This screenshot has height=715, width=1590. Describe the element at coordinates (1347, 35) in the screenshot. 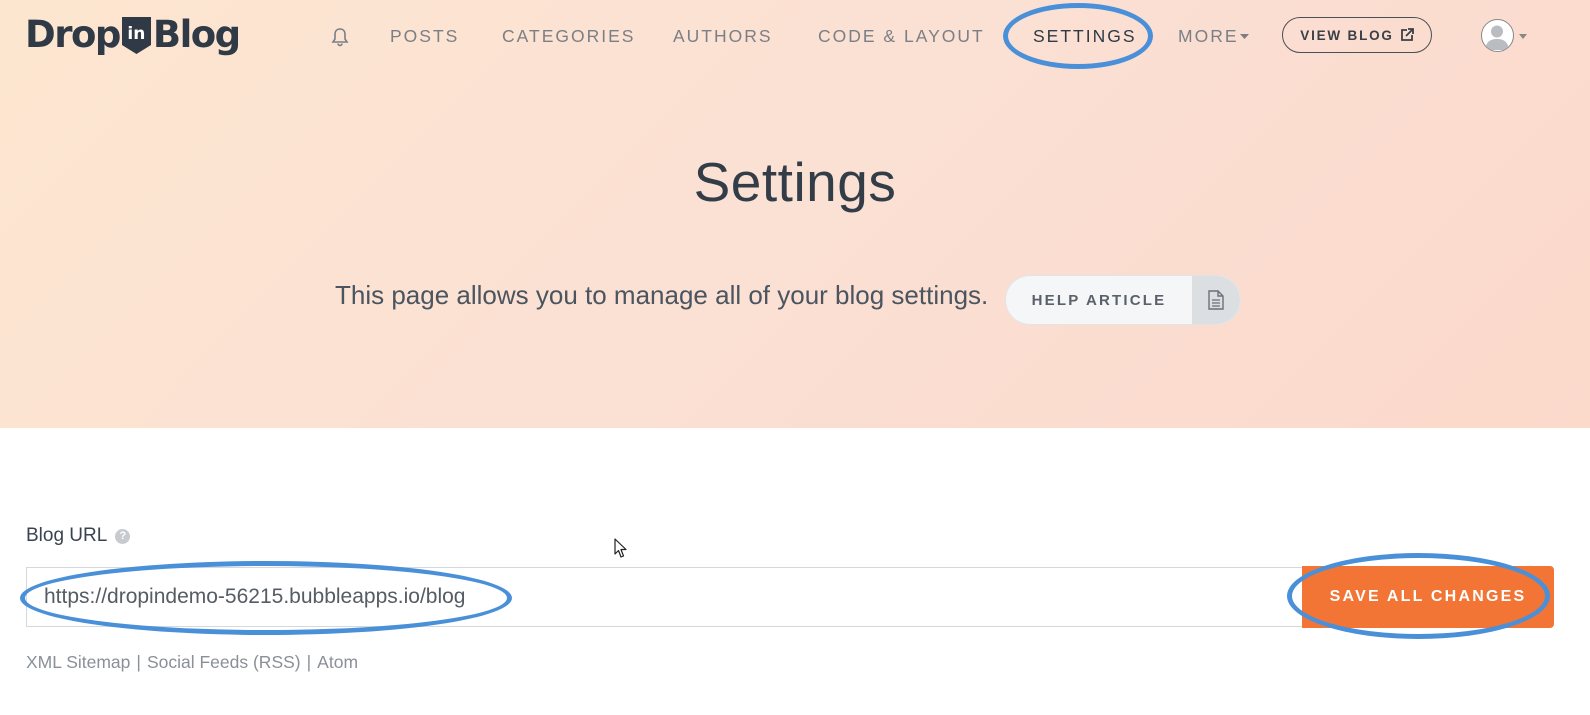

I see `view-blog-label: VIEW BLOG` at that location.